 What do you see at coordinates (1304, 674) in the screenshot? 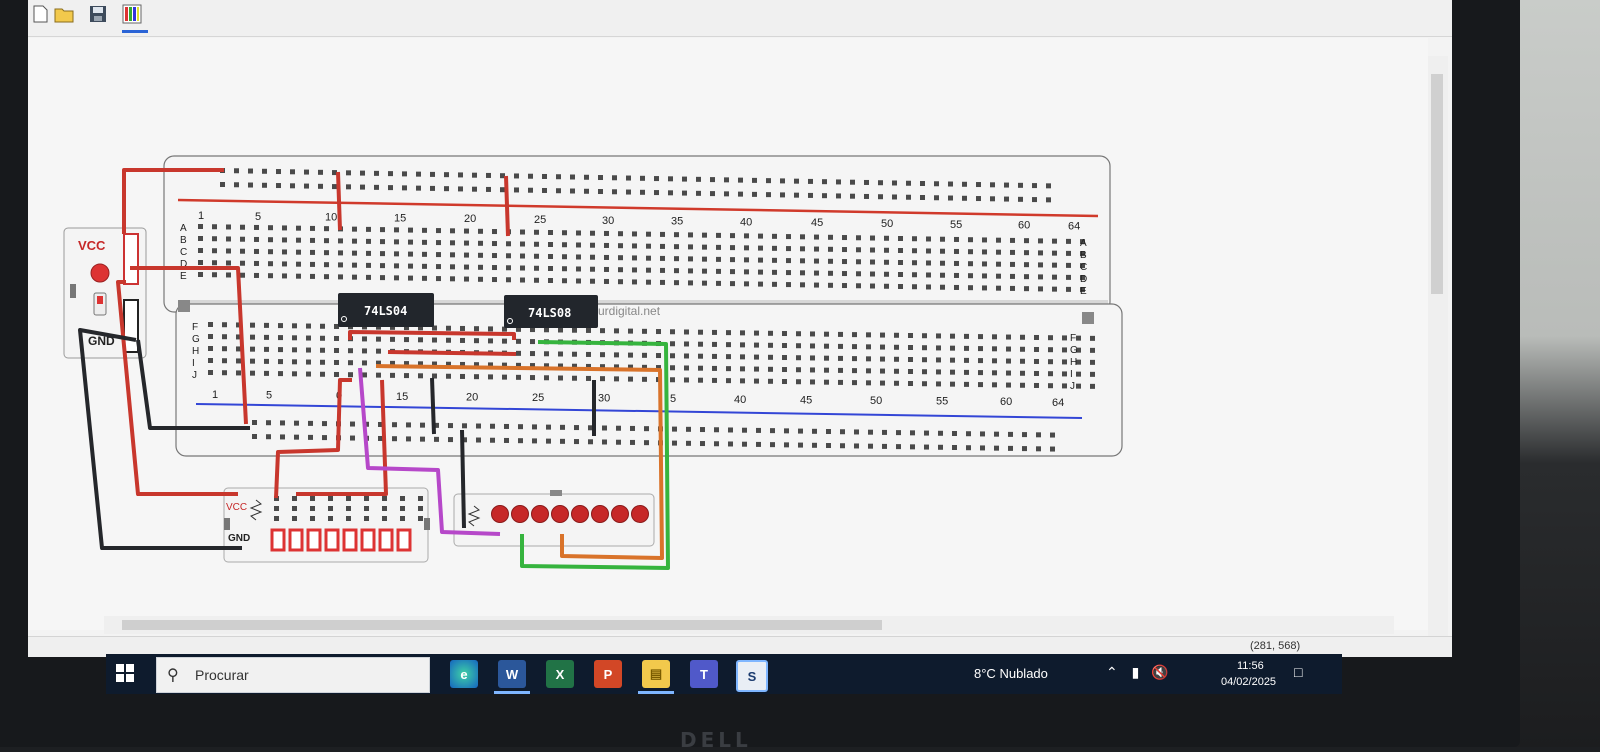
I see `notification-icon: □` at bounding box center [1304, 674].